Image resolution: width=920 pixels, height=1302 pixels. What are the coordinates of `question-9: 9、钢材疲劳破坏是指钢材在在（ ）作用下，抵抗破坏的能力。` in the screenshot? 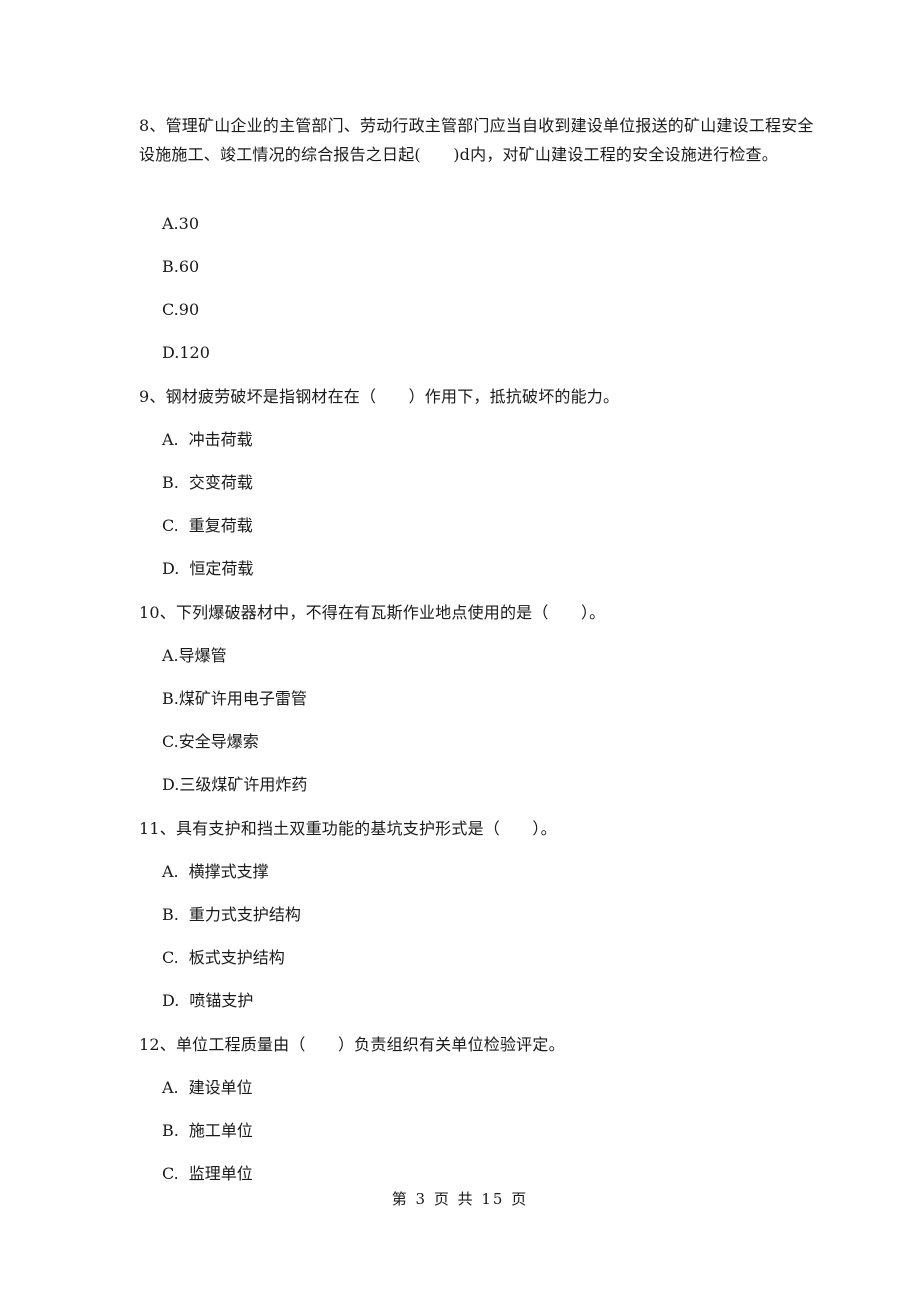 It's located at (479, 396).